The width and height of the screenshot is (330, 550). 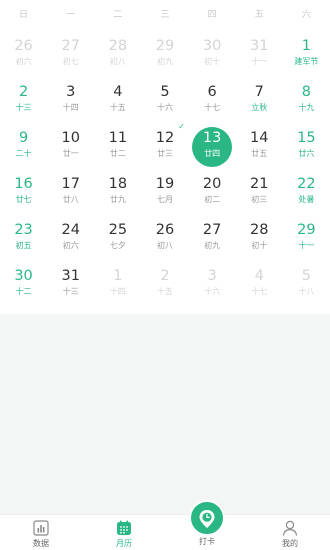 I want to click on weekday-header: 日 一 二 三 四 五 六, so click(x=165, y=13).